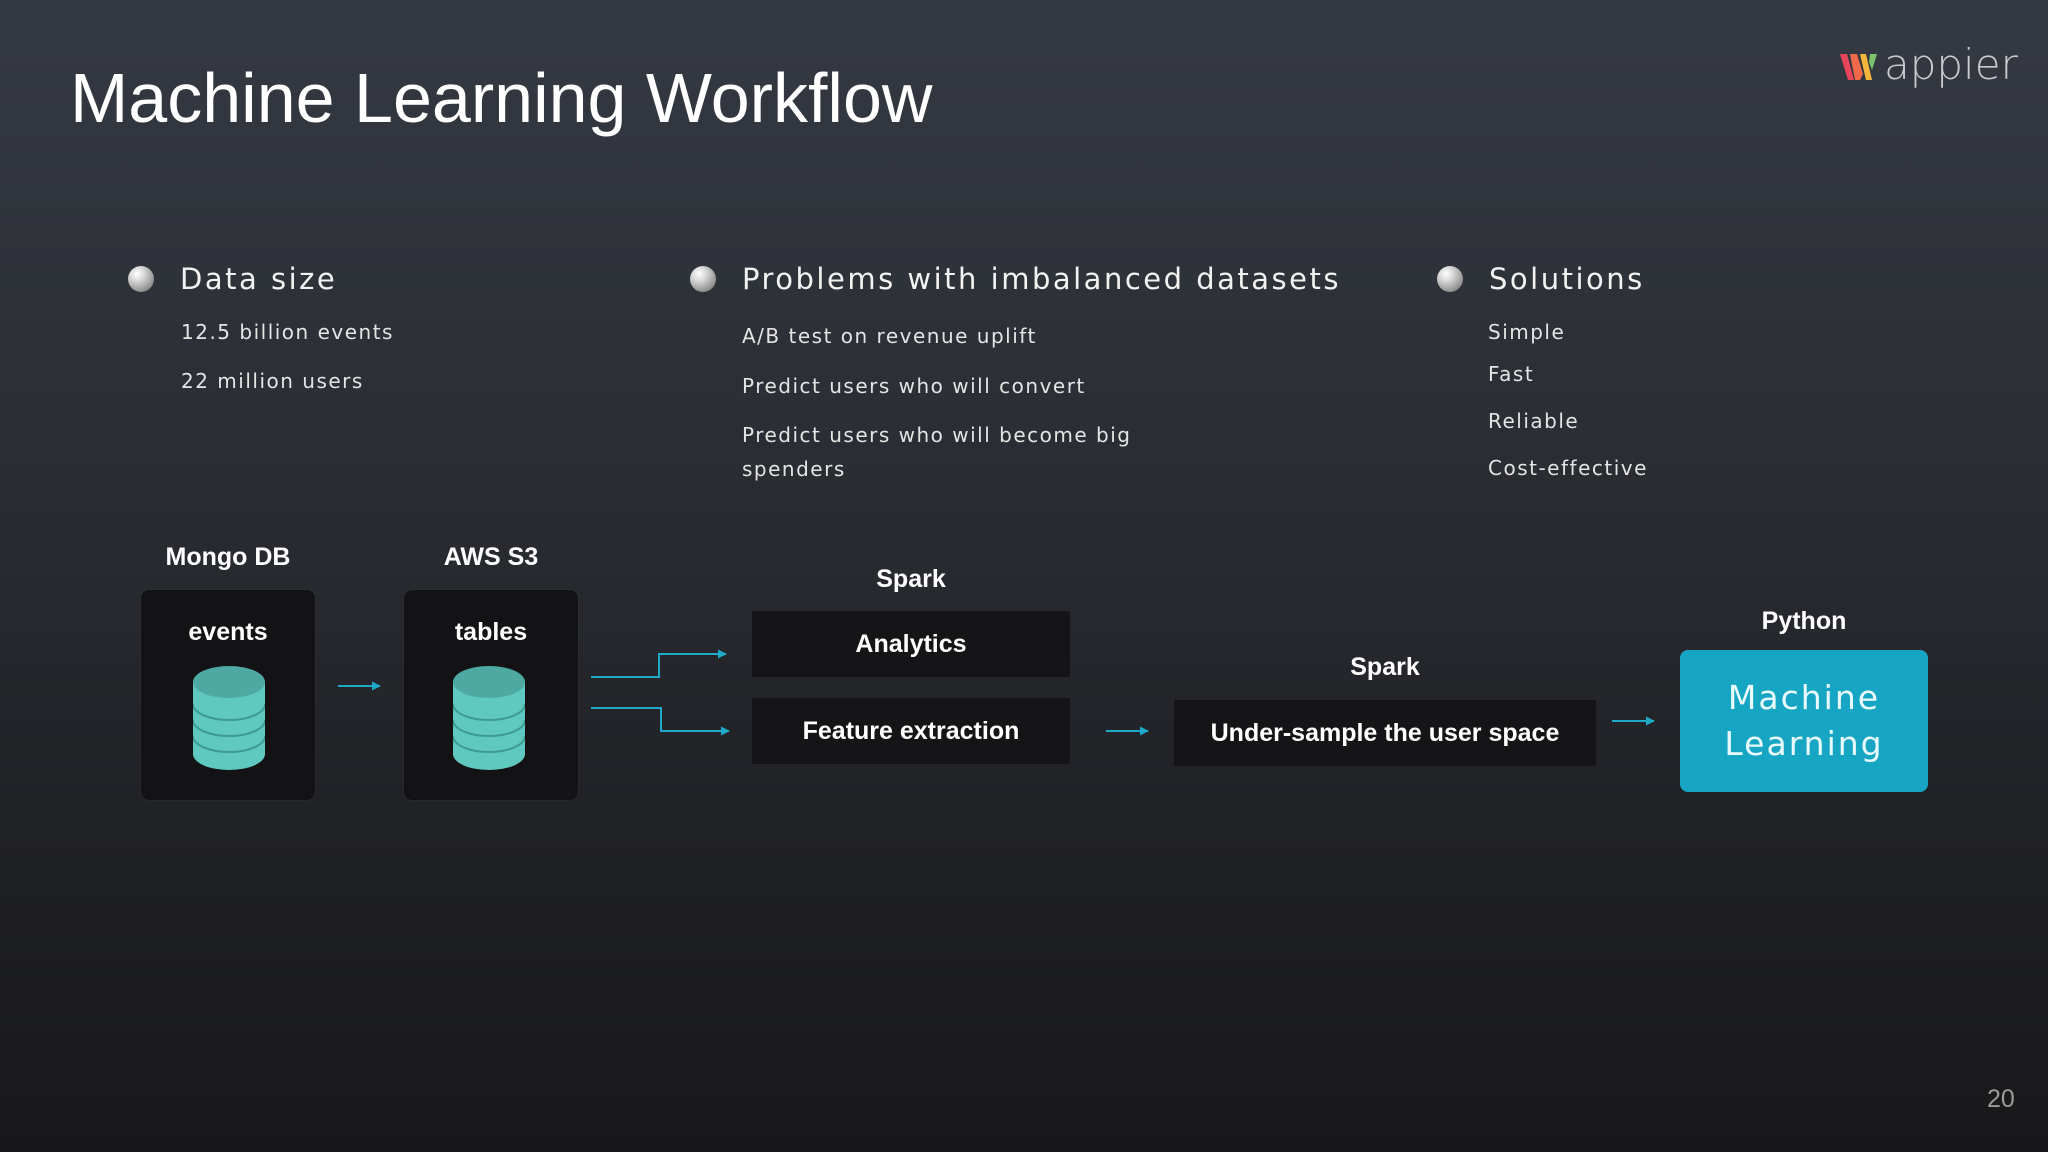 This screenshot has width=2048, height=1152. Describe the element at coordinates (1804, 721) in the screenshot. I see `machine-learning-box: Machine Learning` at that location.